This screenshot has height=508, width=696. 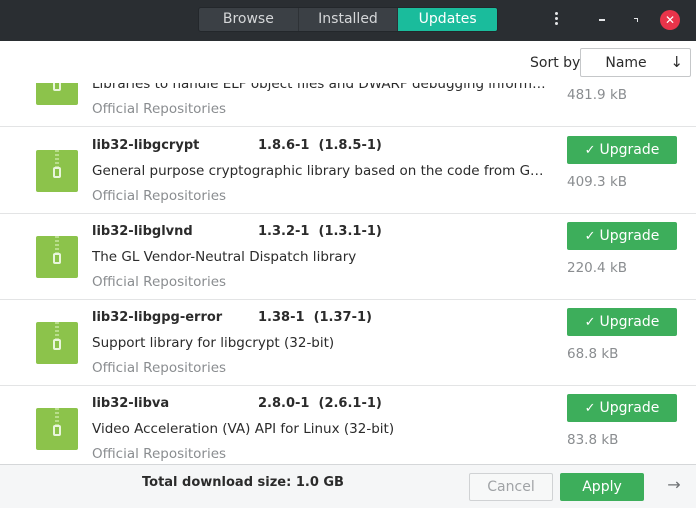 I want to click on package-version: 1.38-1 (1.37-1), so click(x=315, y=317).